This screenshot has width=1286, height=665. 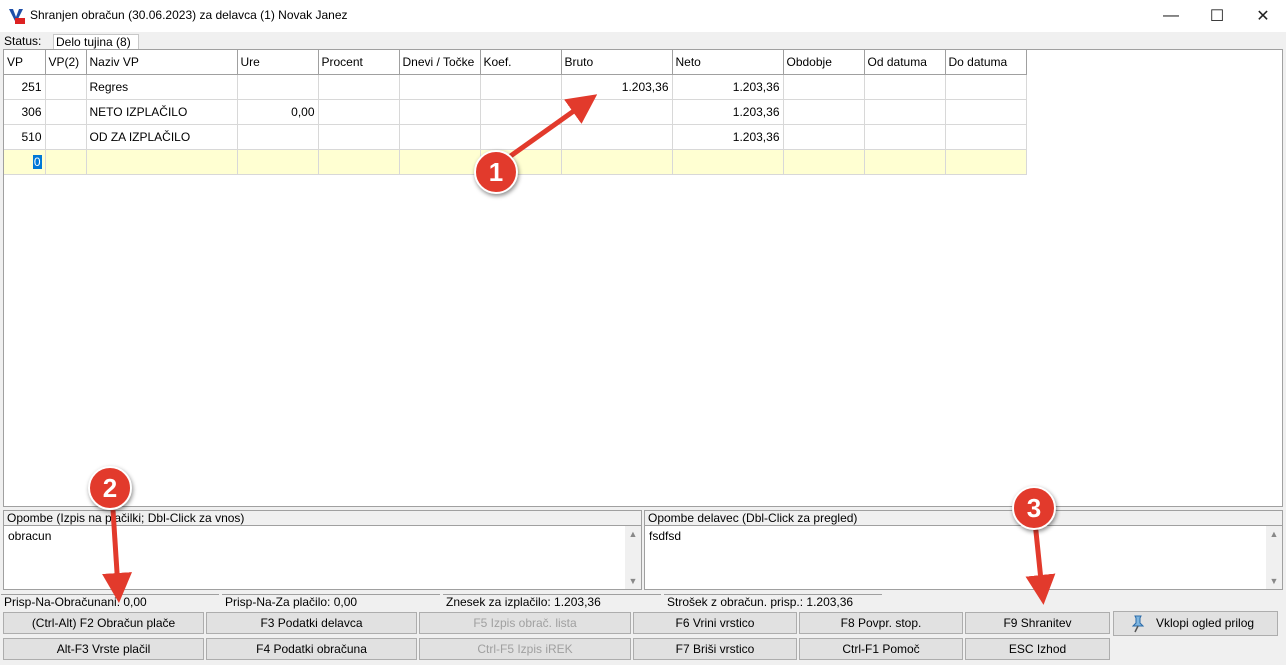 I want to click on annotation-badge-2: 2, so click(x=110, y=488).